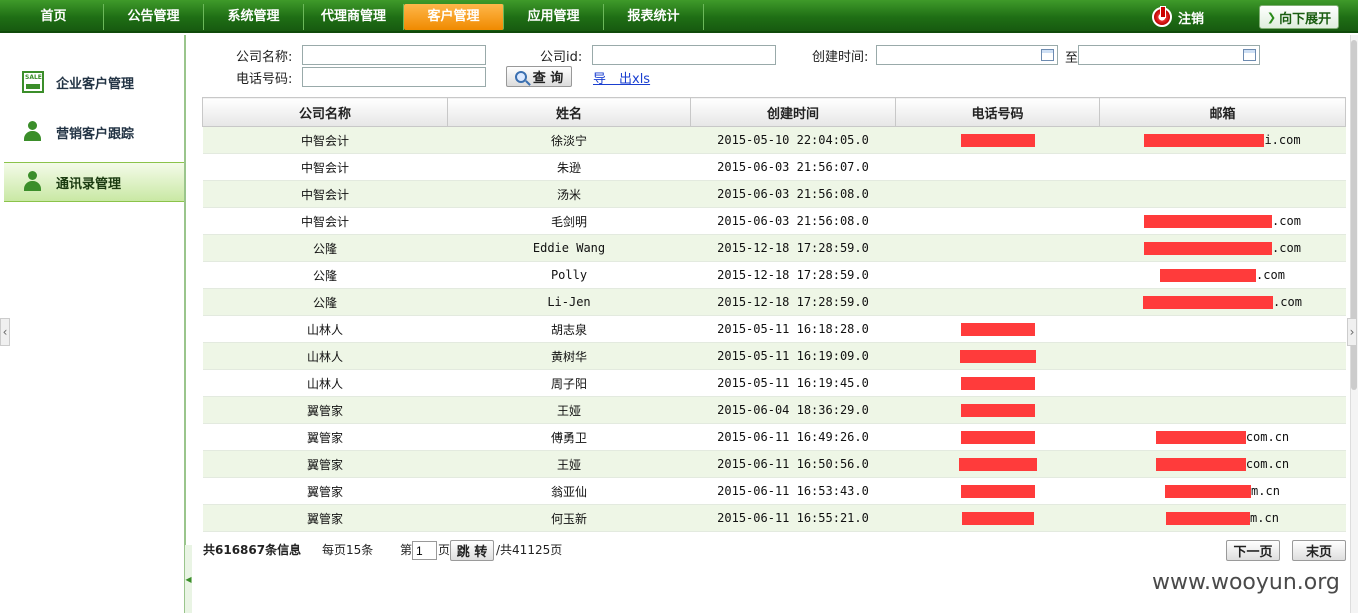 The height and width of the screenshot is (613, 1358). What do you see at coordinates (569, 329) in the screenshot?
I see `cell-name: 胡志泉` at bounding box center [569, 329].